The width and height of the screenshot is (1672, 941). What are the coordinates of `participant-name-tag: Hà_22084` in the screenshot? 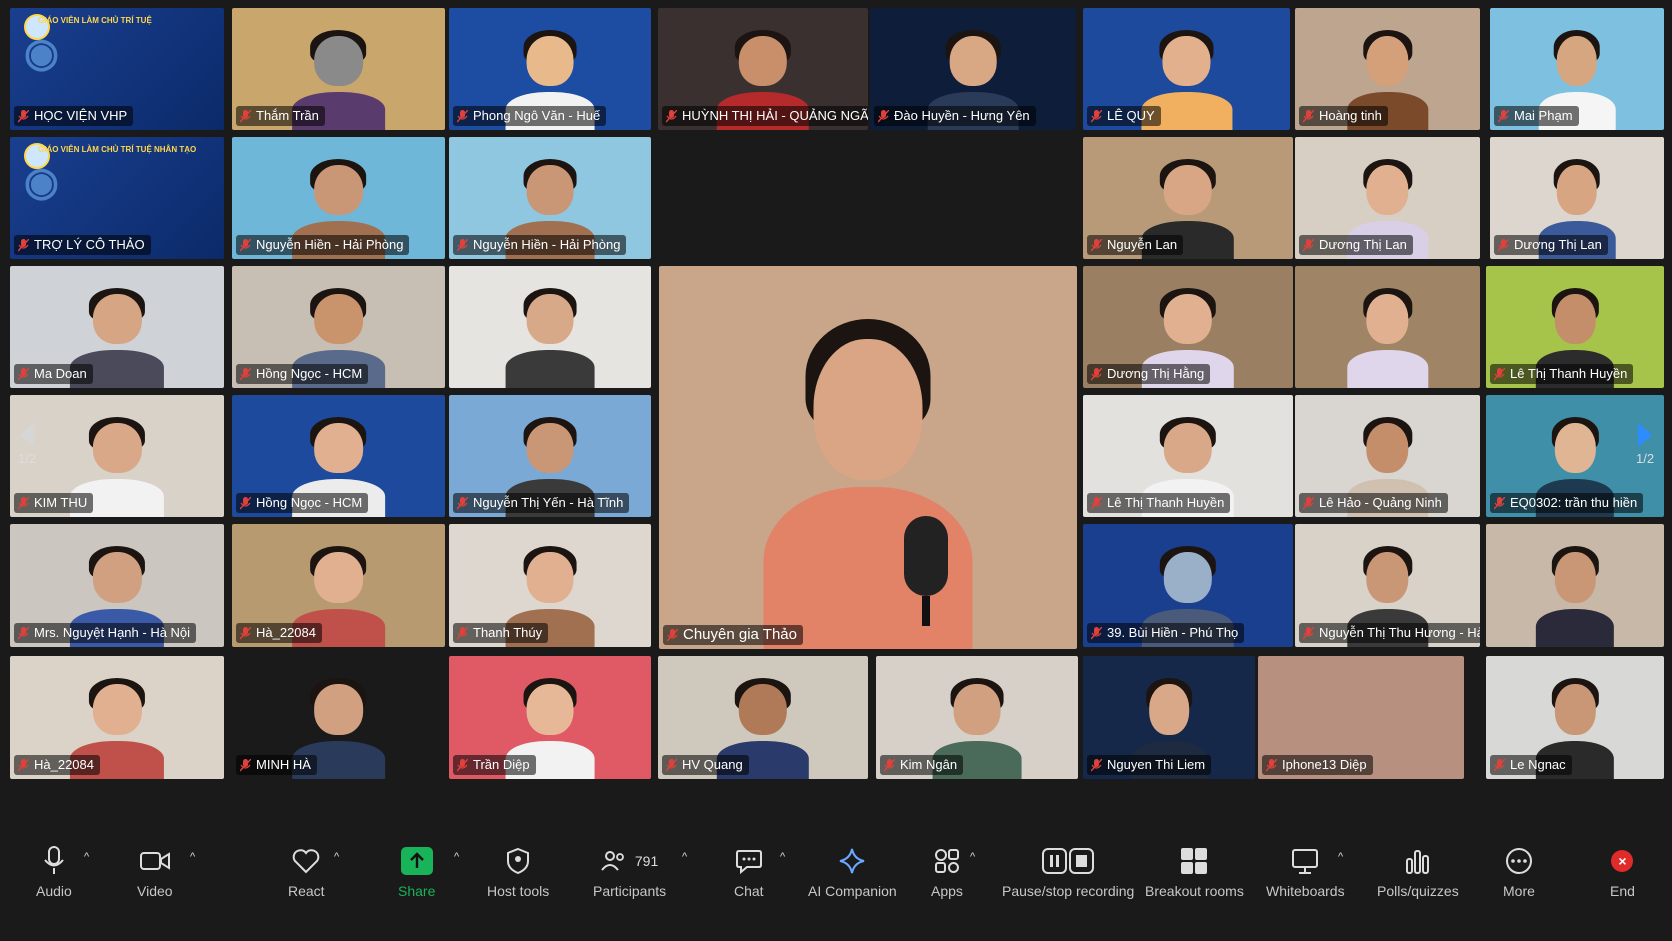 It's located at (279, 633).